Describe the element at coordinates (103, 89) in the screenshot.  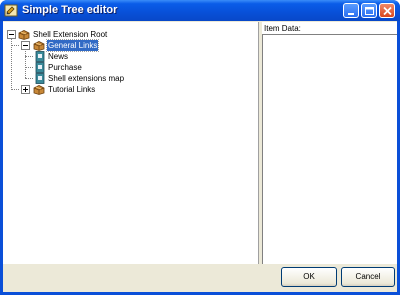
I see `tree-node-tutorial-links: Tutorial Links` at that location.